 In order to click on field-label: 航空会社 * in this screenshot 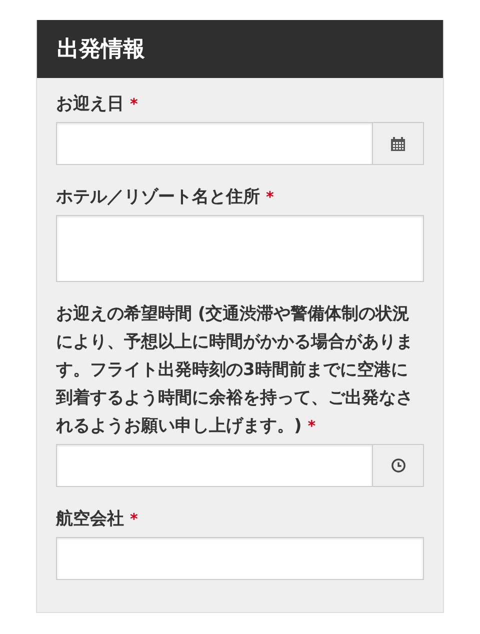, I will do `click(97, 519)`.